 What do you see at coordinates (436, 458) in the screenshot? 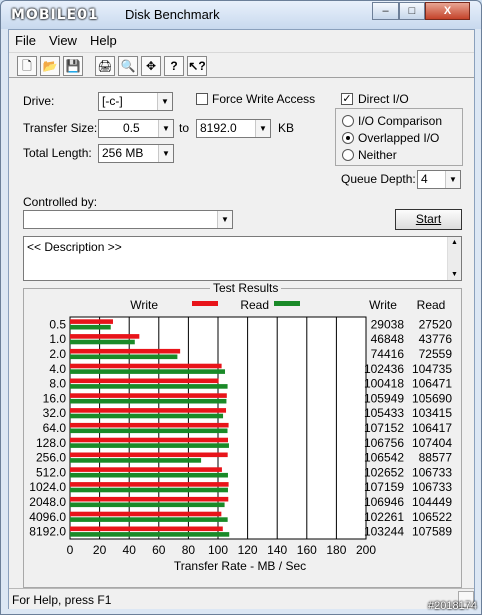
I see `read-value: 88577` at bounding box center [436, 458].